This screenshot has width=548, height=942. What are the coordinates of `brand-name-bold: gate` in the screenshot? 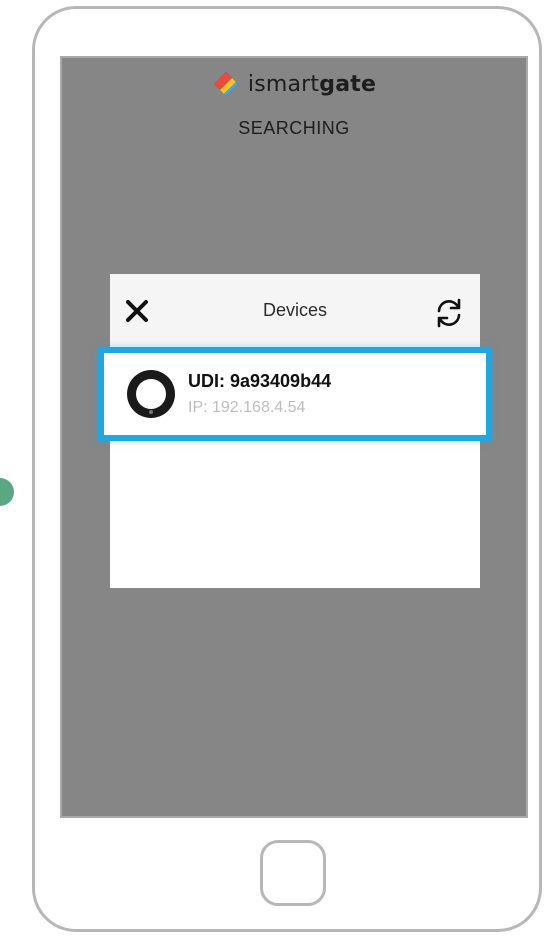 It's located at (348, 84).